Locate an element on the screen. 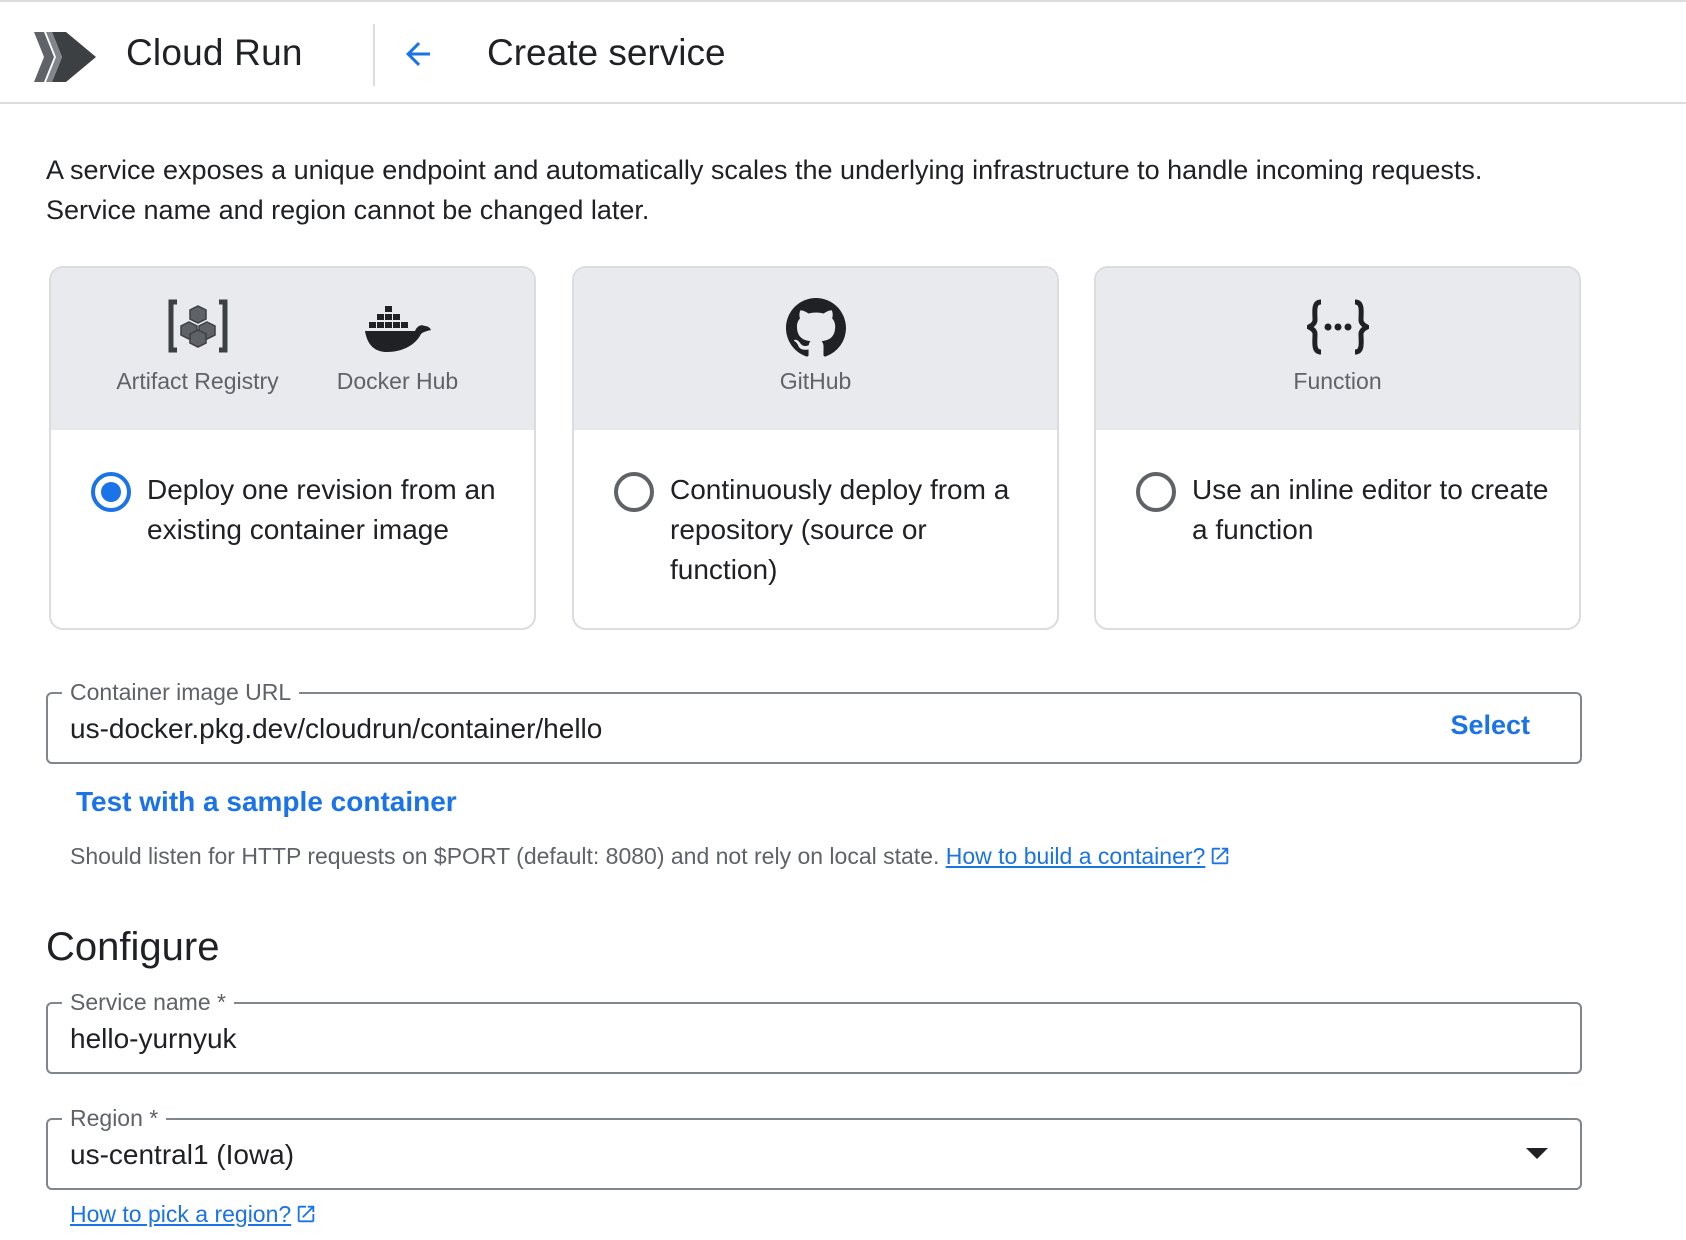 The image size is (1686, 1240). test-sample-container-link: Test with a sample container is located at coordinates (266, 802).